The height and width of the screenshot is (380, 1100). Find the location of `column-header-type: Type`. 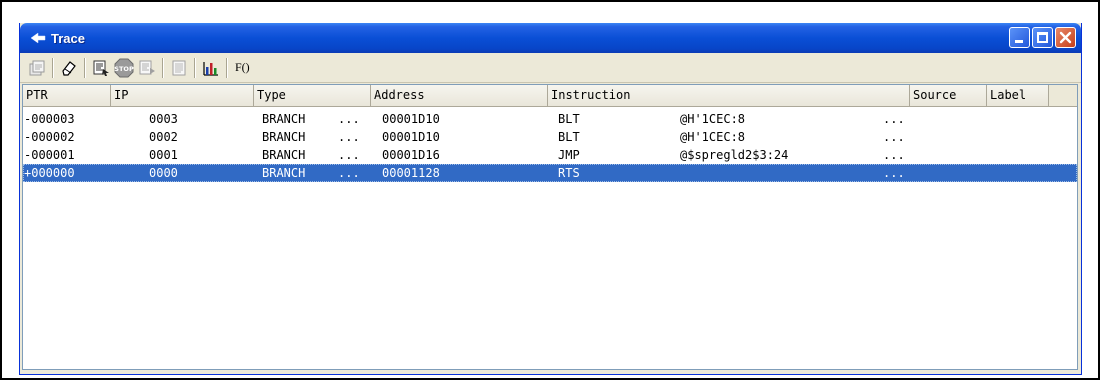

column-header-type: Type is located at coordinates (312, 95).